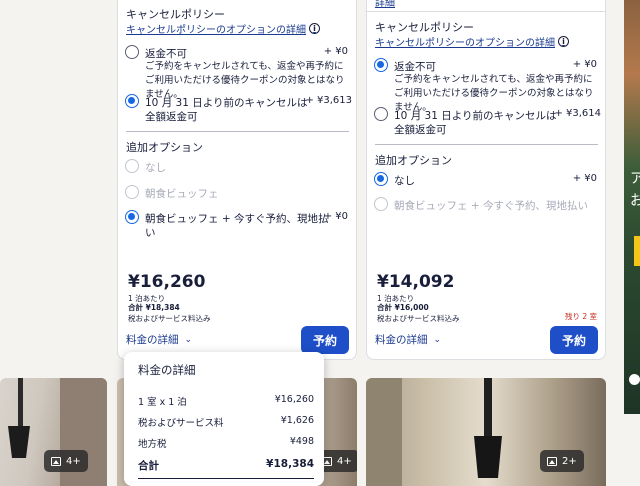 The image size is (640, 486). I want to click on popup-row-local-tax: 地方税 ¥498, so click(226, 443).